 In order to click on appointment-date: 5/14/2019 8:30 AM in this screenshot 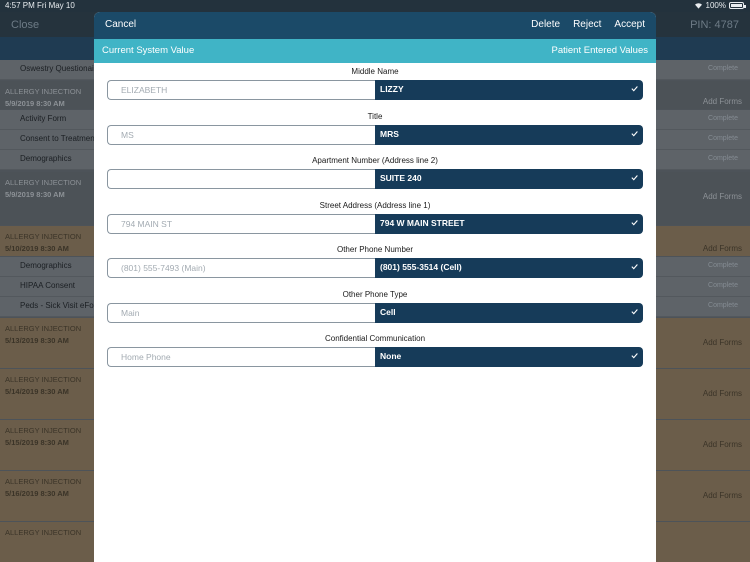, I will do `click(37, 391)`.